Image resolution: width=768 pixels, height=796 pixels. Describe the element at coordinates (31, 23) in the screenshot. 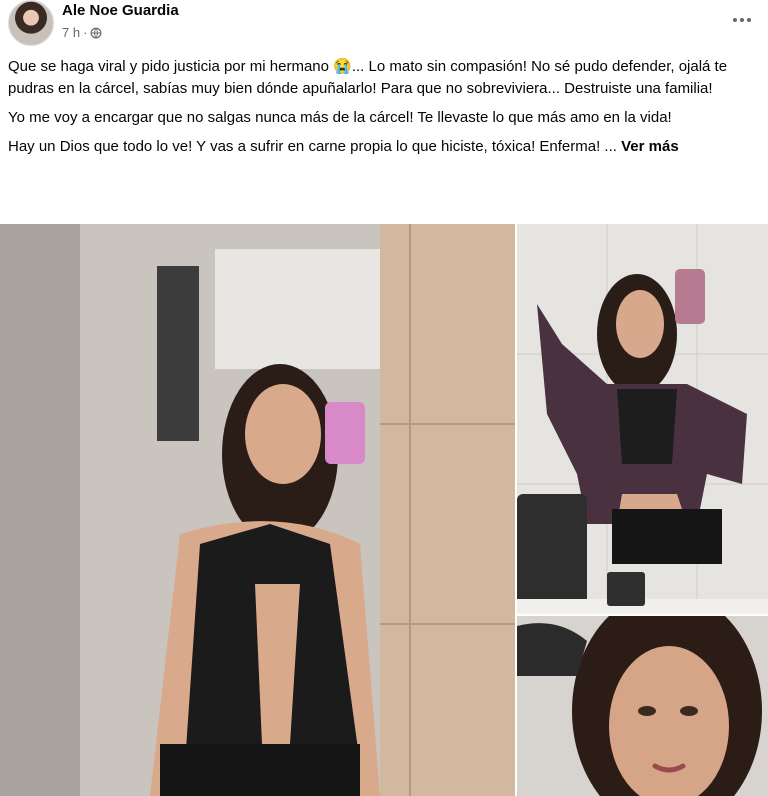

I see `profile-avatar` at that location.